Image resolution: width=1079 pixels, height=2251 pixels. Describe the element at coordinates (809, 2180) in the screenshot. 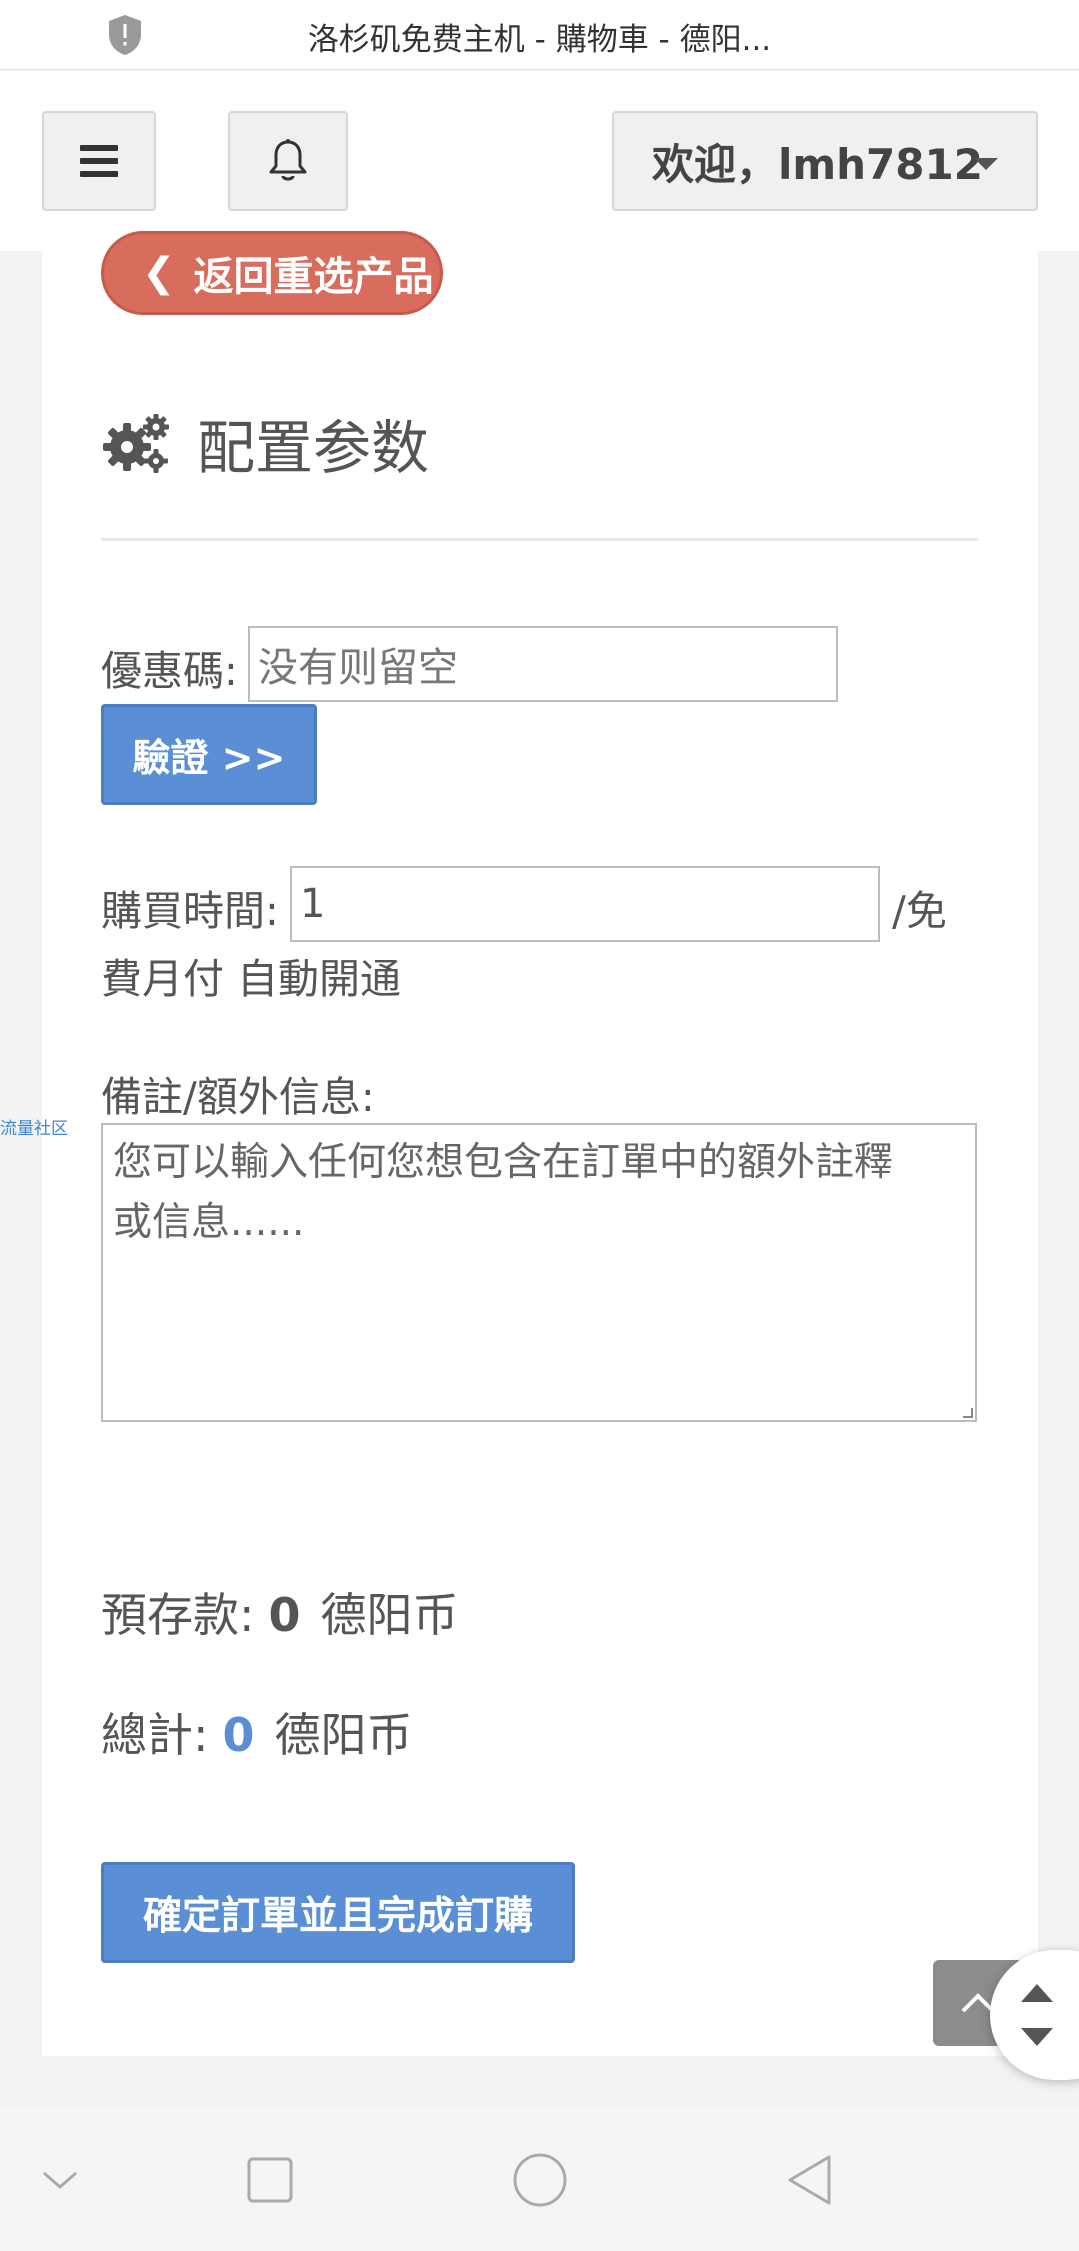

I see `back-icon` at that location.